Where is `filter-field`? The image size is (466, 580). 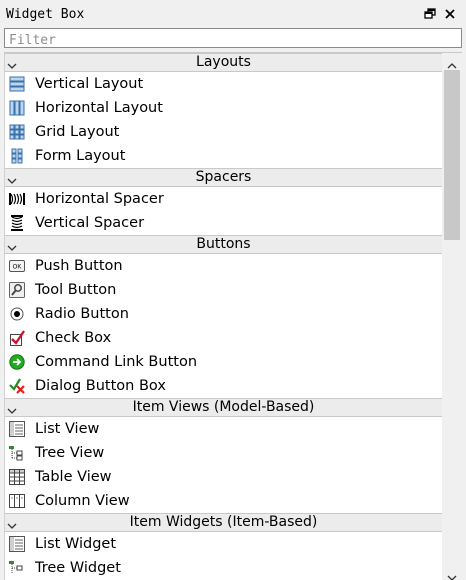 filter-field is located at coordinates (233, 39).